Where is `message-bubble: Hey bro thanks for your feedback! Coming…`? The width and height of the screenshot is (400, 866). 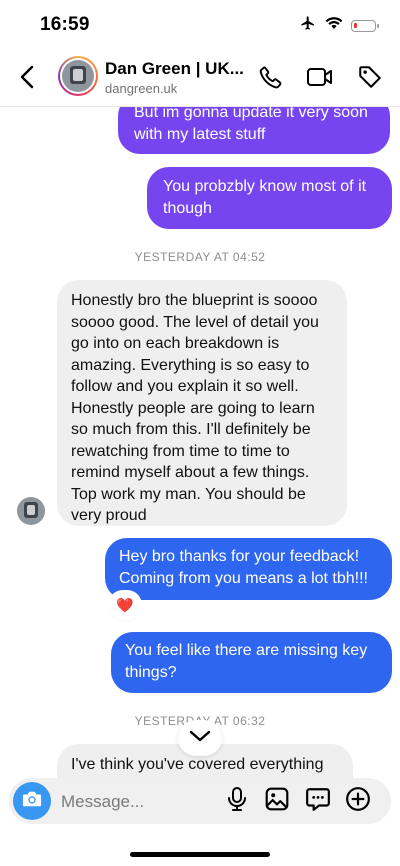 message-bubble: Hey bro thanks for your feedback! Coming… is located at coordinates (248, 569).